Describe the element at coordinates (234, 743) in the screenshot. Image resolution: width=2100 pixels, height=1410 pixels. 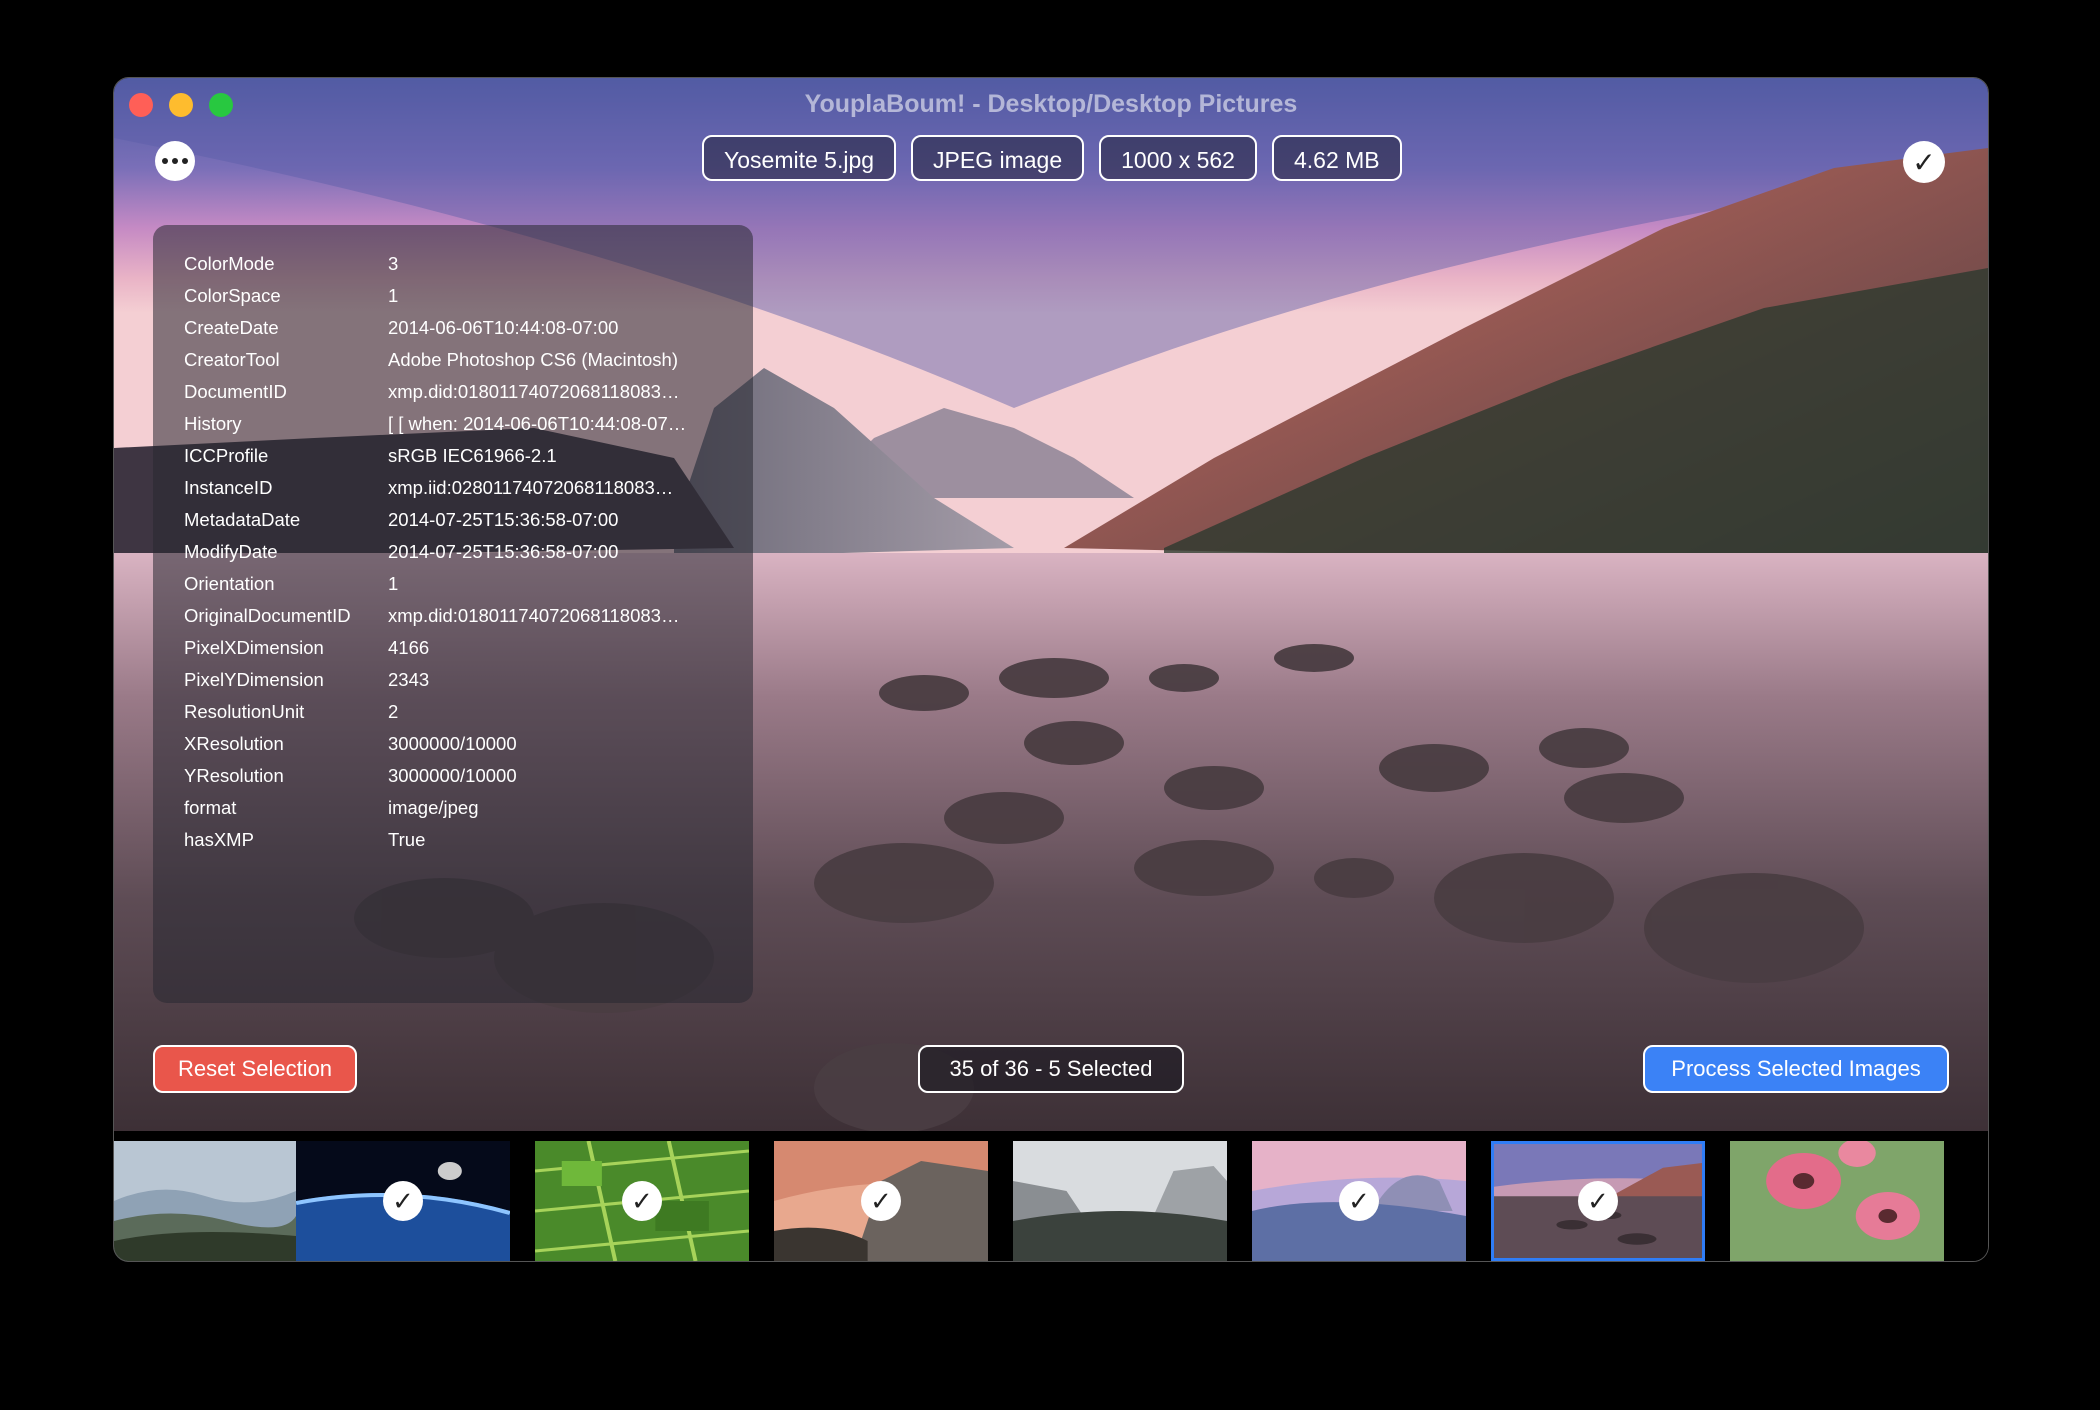
I see `metadata-key: XResolution` at that location.